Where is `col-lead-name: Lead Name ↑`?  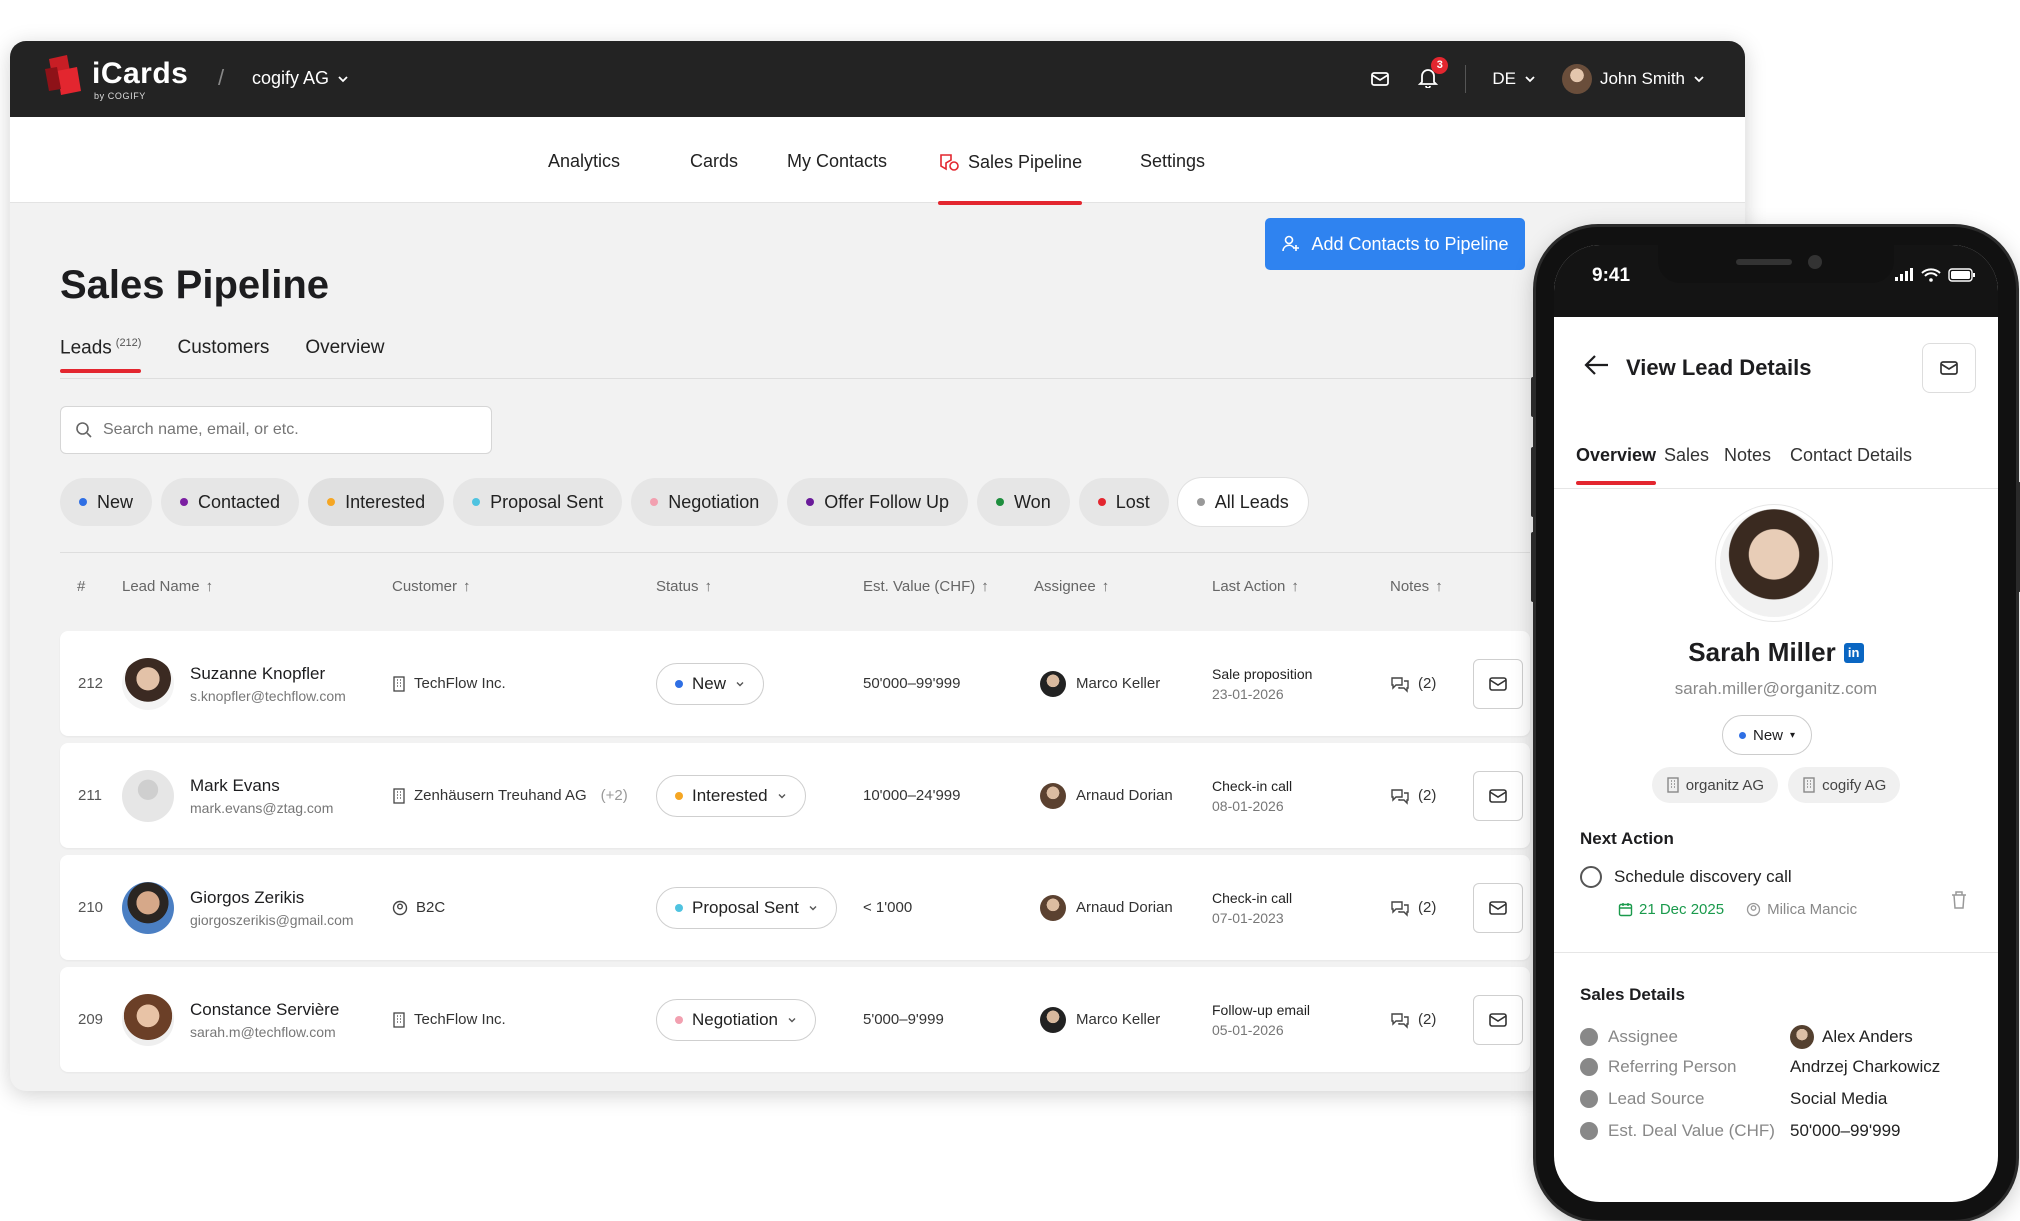
col-lead-name: Lead Name ↑ is located at coordinates (167, 586).